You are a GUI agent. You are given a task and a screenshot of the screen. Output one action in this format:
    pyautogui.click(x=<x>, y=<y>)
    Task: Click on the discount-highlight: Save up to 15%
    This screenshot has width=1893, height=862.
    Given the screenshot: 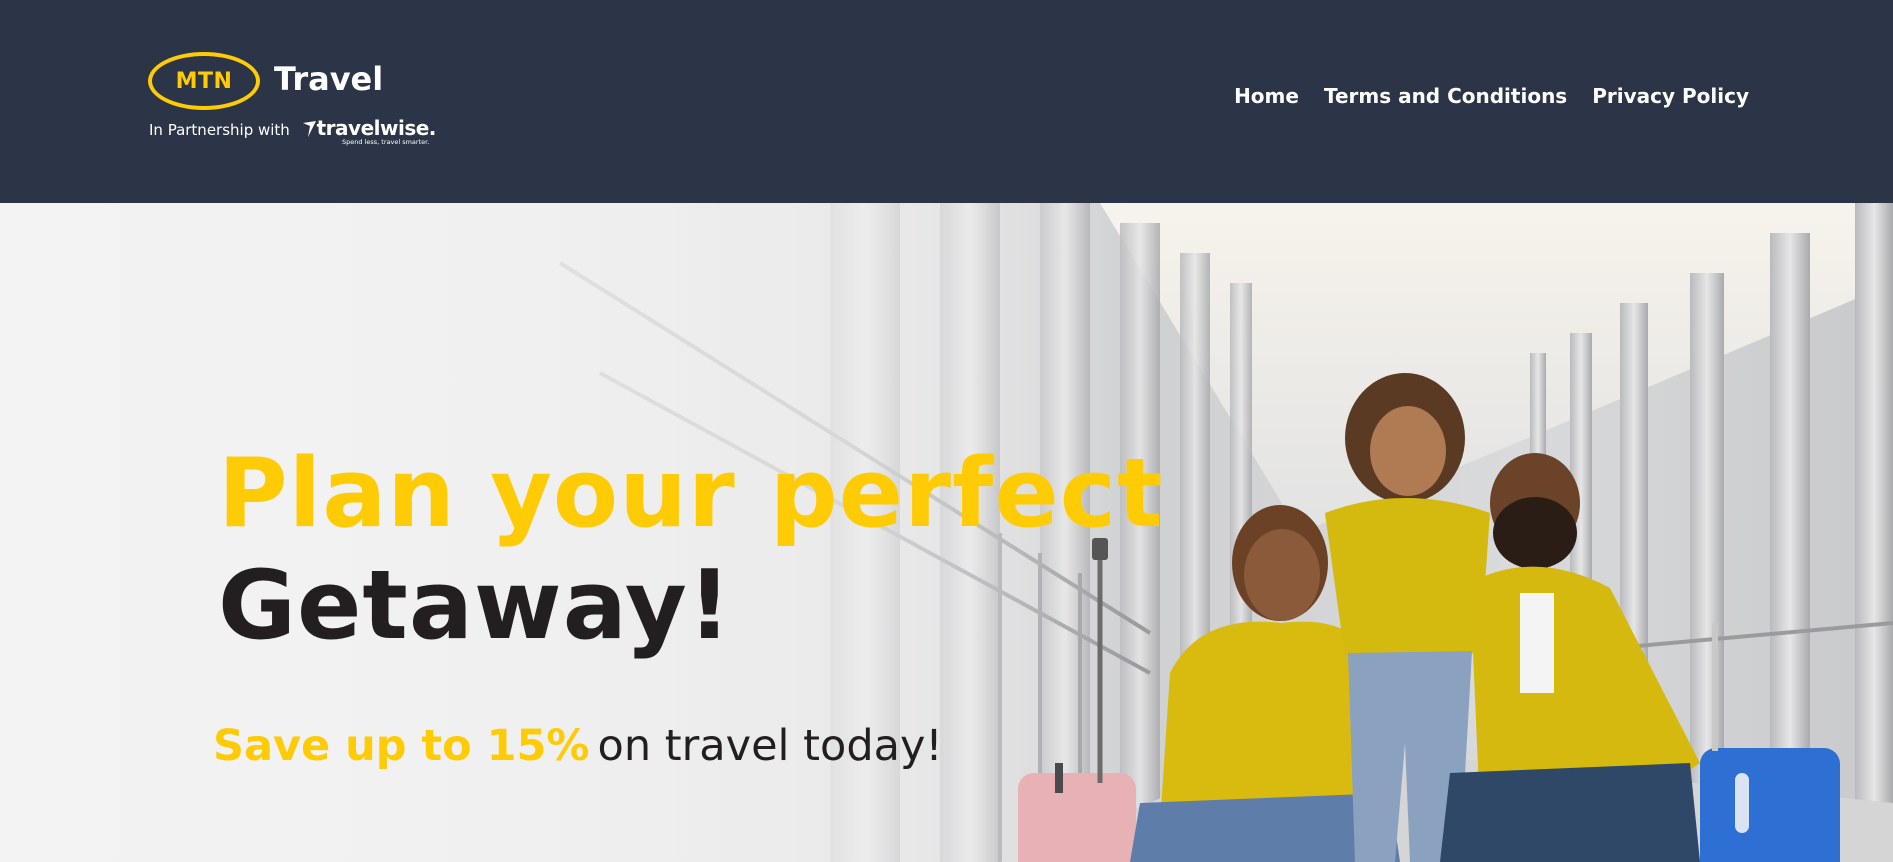 What is the action you would take?
    pyautogui.click(x=401, y=746)
    